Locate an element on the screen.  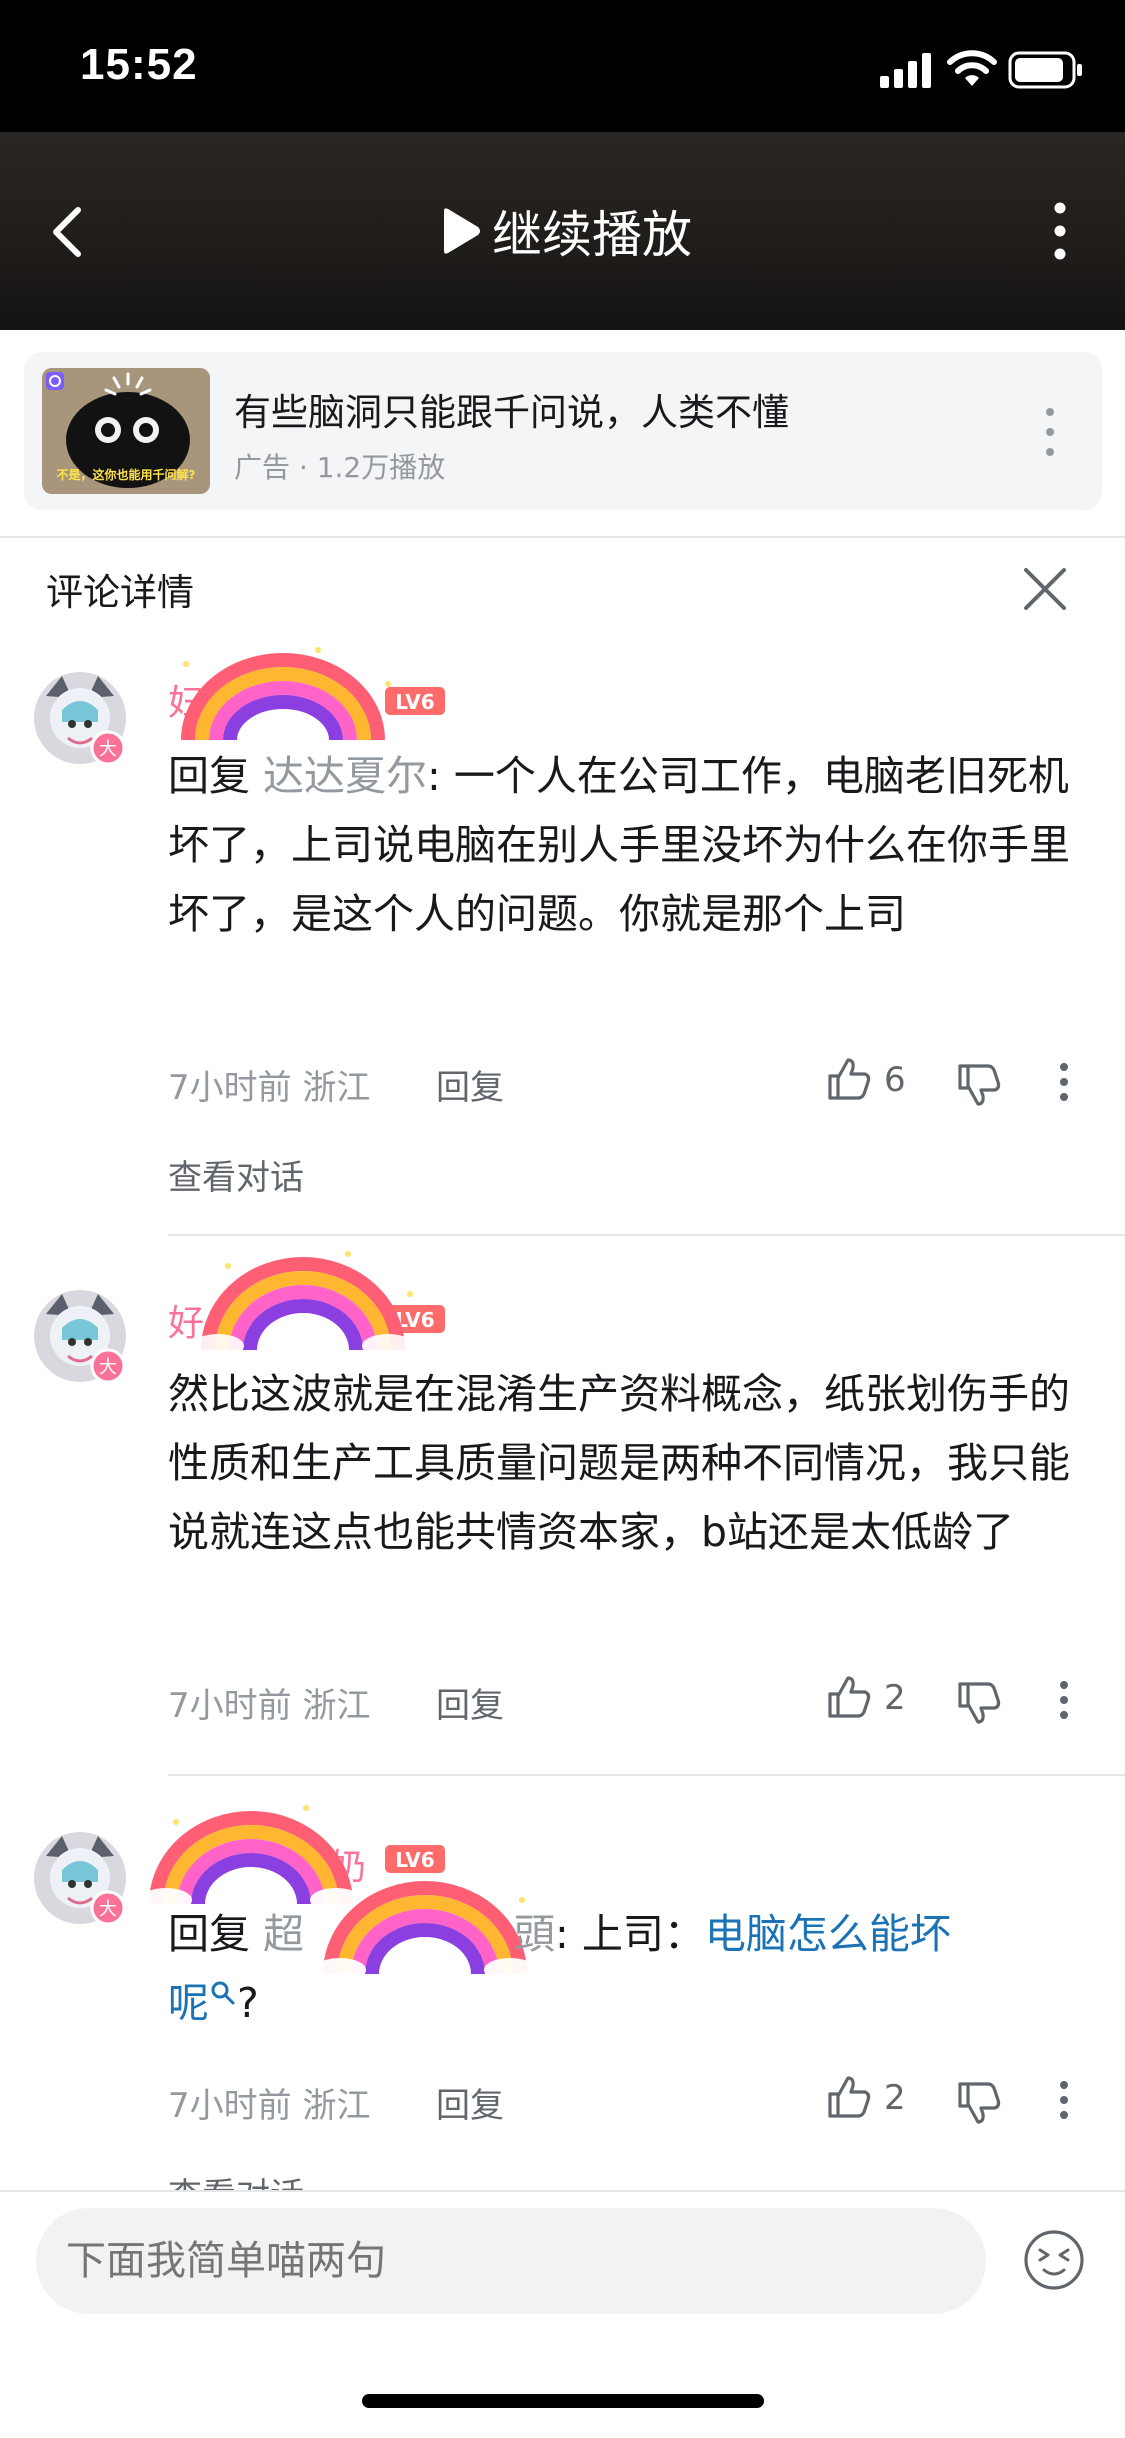
like-count: 6 is located at coordinates (895, 1080).